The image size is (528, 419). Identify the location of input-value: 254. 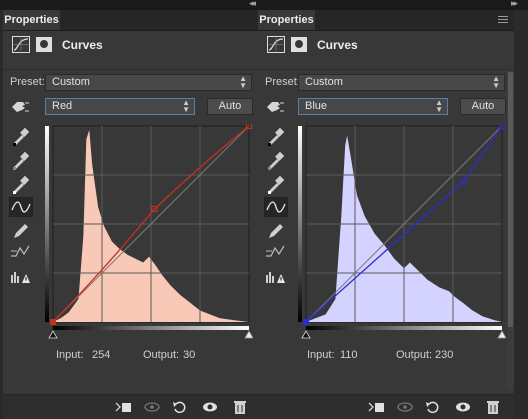
(101, 355).